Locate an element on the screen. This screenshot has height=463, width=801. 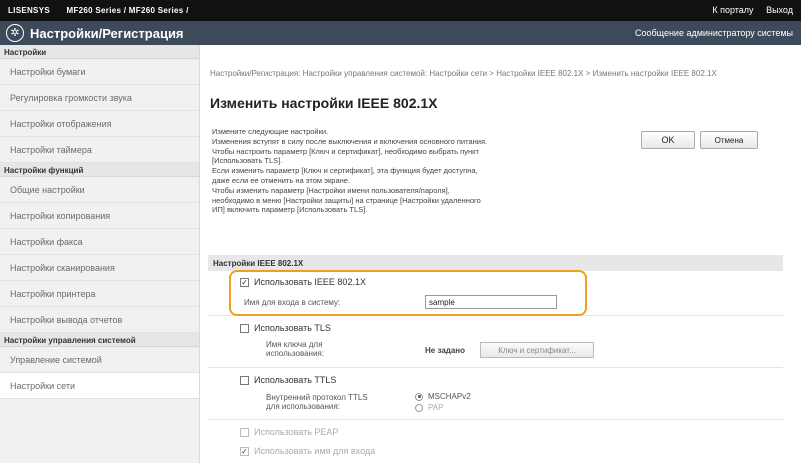
use-peap-checkbox is located at coordinates (244, 432).